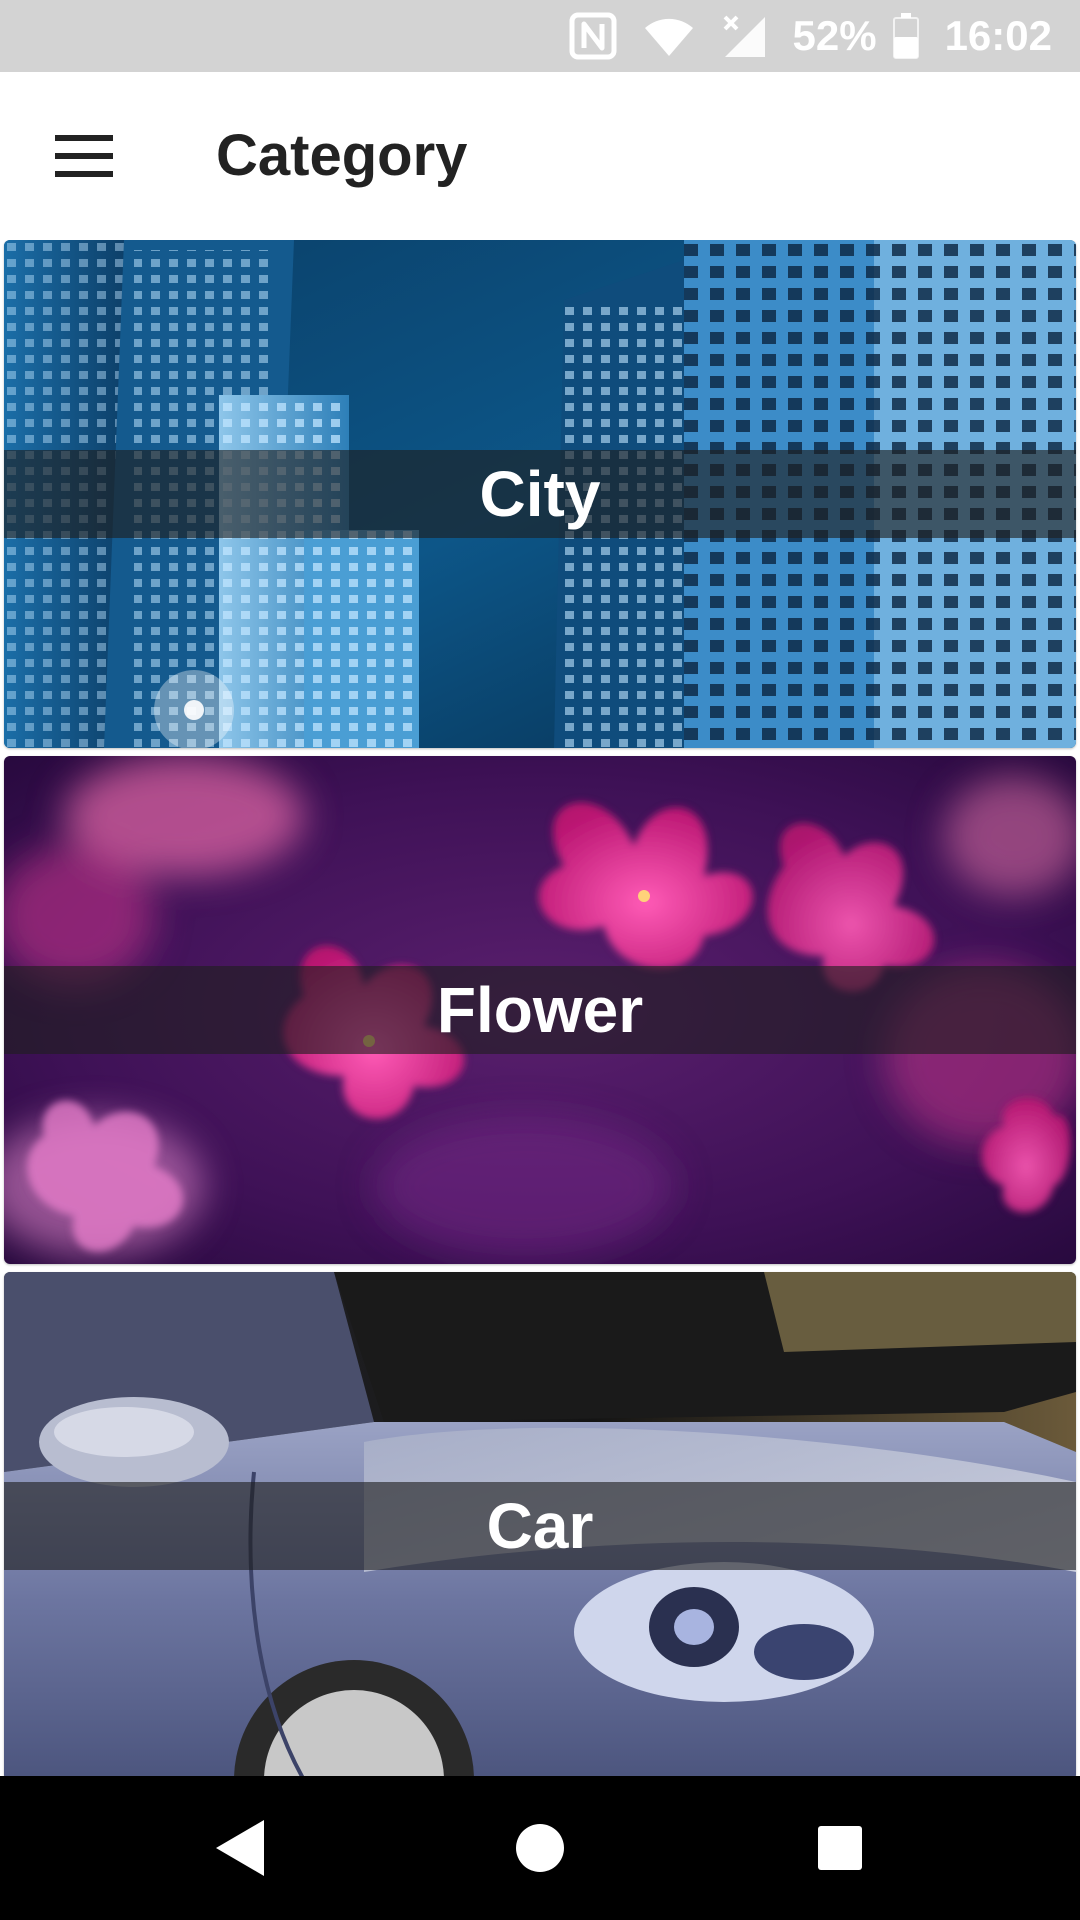  I want to click on category-label: City, so click(540, 494).